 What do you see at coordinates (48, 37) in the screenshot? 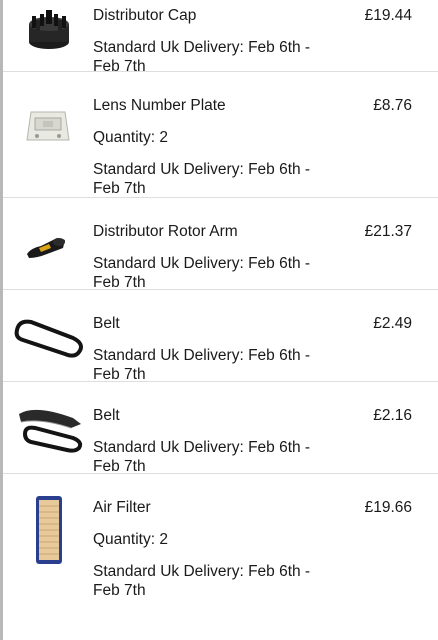
I see `distributor-cap-icon` at bounding box center [48, 37].